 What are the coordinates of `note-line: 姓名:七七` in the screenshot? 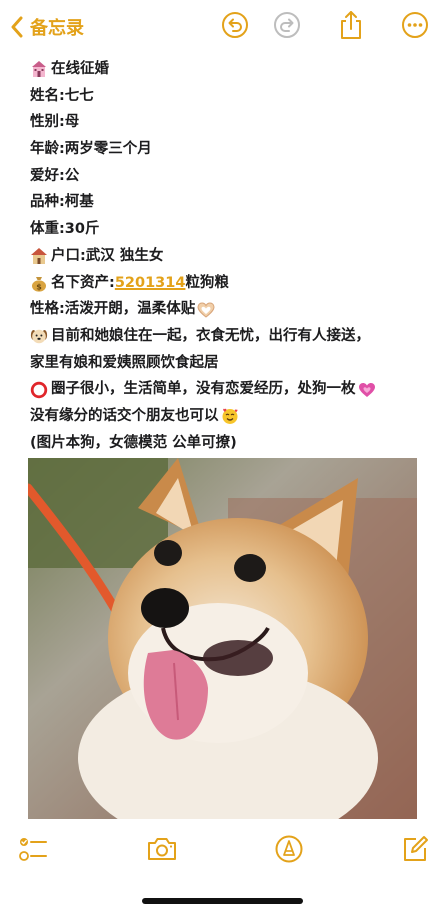 It's located at (62, 95).